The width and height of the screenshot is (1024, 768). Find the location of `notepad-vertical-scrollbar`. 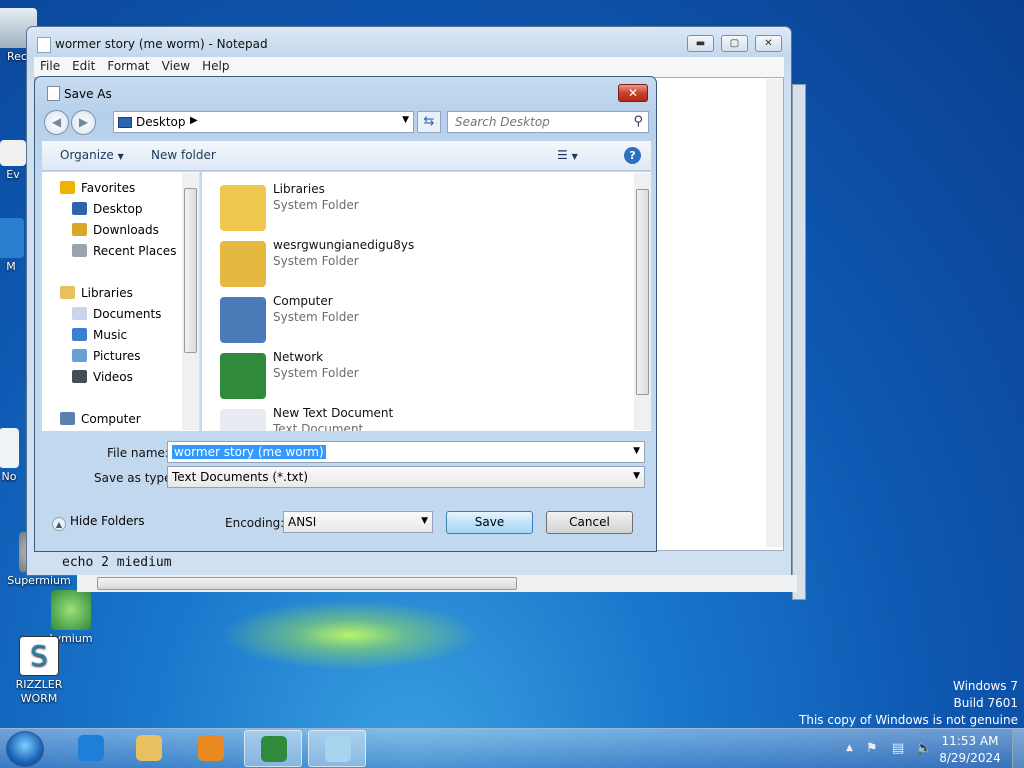

notepad-vertical-scrollbar is located at coordinates (774, 313).